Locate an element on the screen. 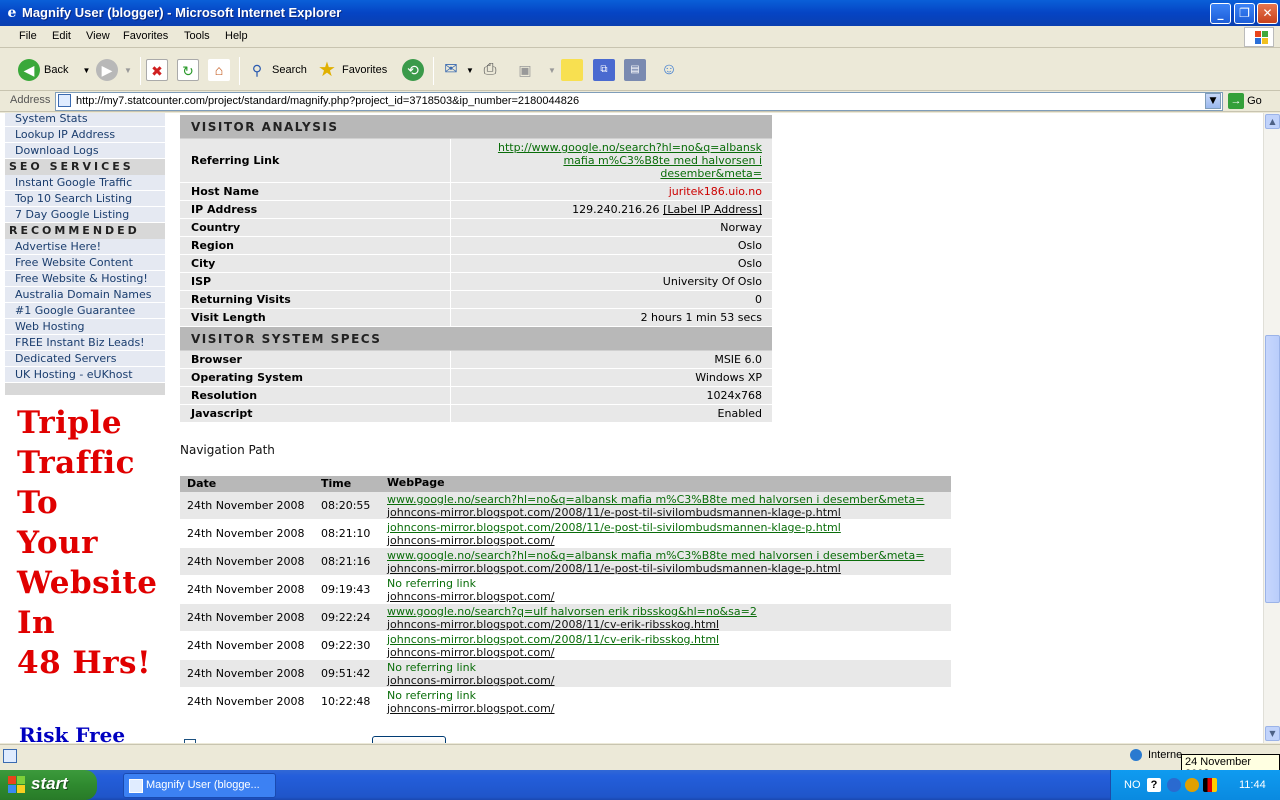  sidebar-item-7day: 7 Day Google Listing is located at coordinates (85, 215).